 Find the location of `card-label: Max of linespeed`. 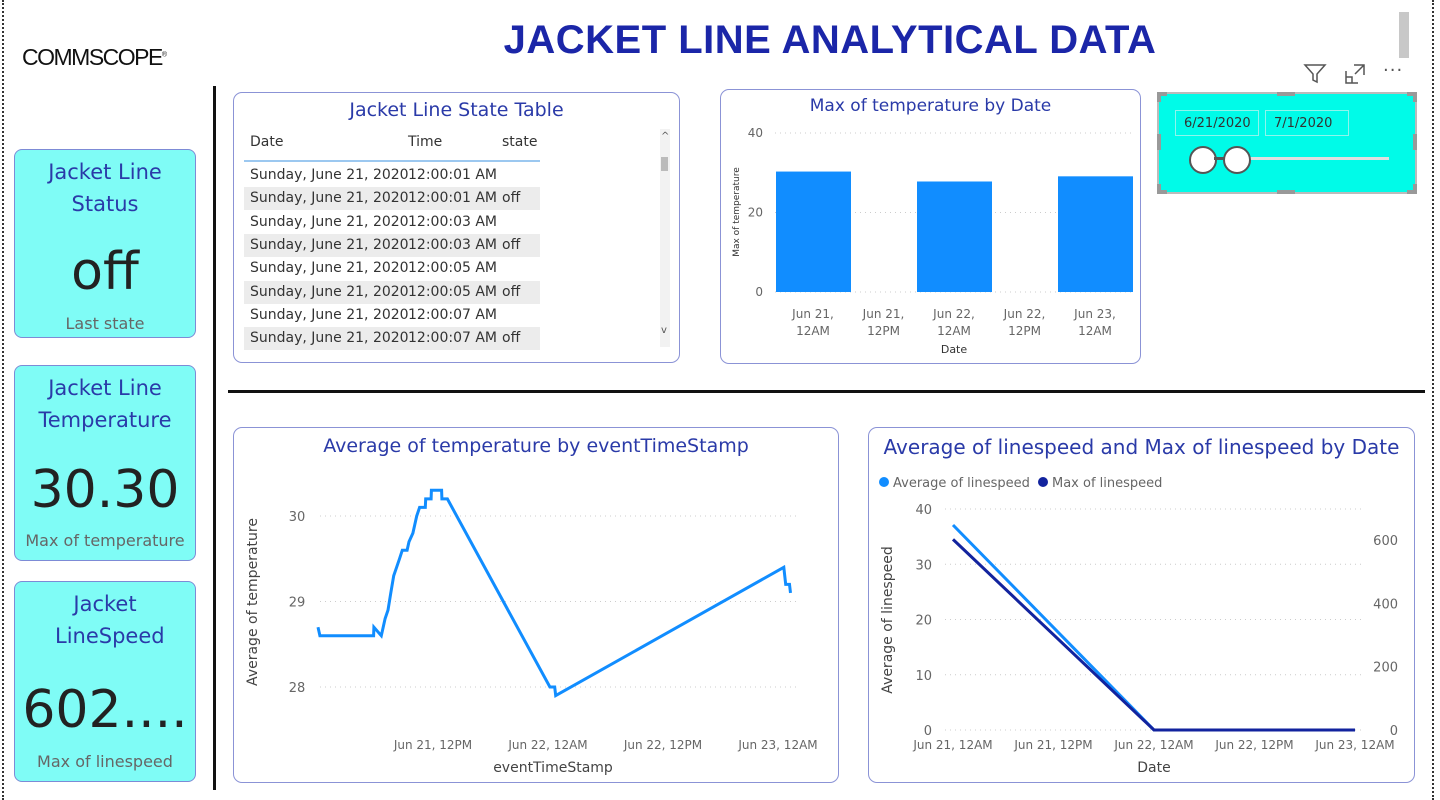

card-label: Max of linespeed is located at coordinates (105, 761).